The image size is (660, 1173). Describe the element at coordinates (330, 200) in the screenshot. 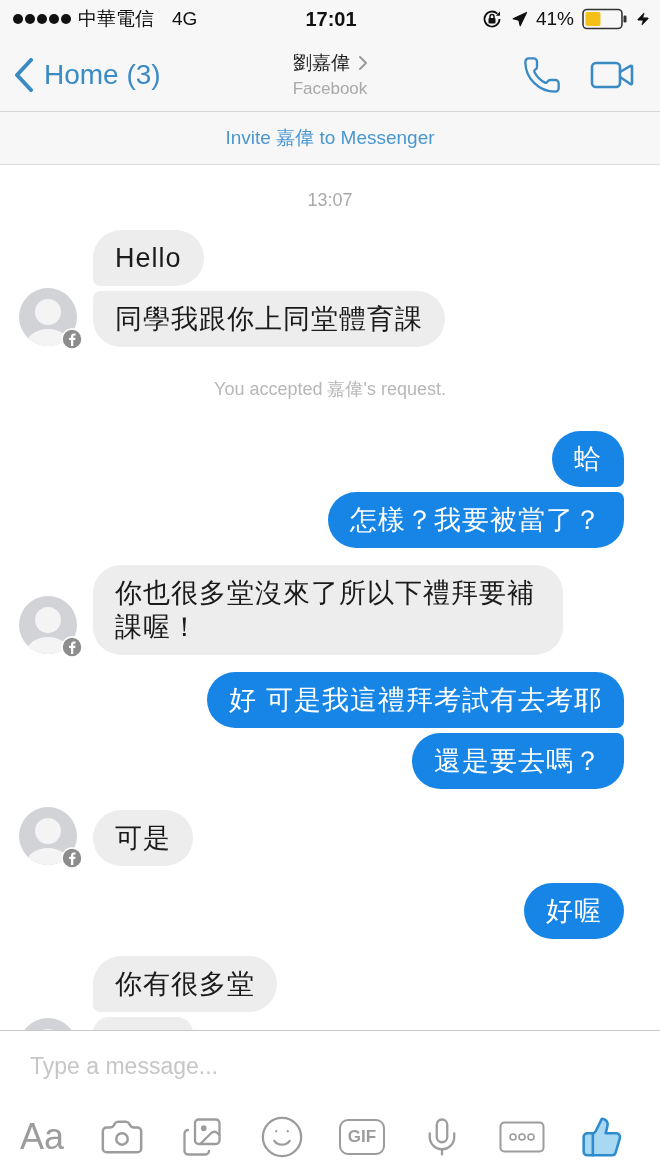

I see `timestamp: 13:07` at that location.